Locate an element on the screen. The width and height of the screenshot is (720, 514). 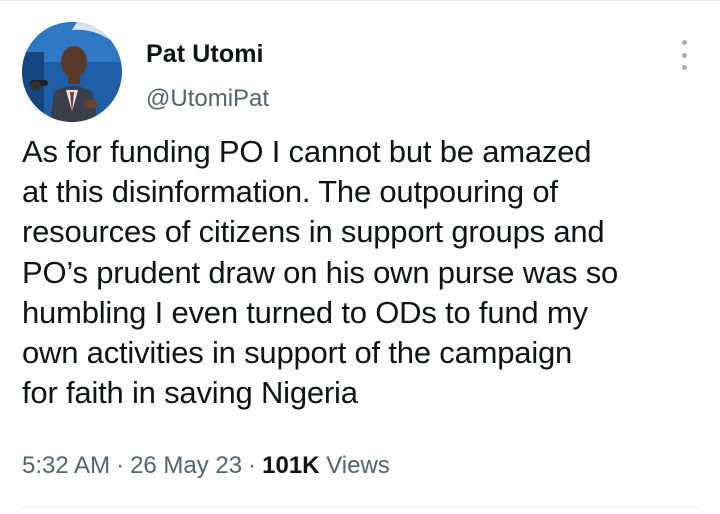
tweet-text-line: As for funding PO I cannot but be amazed is located at coordinates (307, 151).